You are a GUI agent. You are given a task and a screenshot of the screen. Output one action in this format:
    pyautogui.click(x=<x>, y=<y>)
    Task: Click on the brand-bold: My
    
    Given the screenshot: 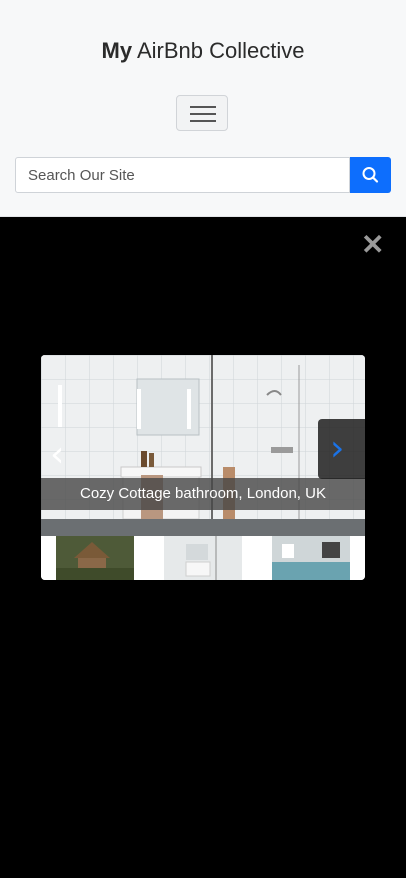 What is the action you would take?
    pyautogui.click(x=117, y=50)
    